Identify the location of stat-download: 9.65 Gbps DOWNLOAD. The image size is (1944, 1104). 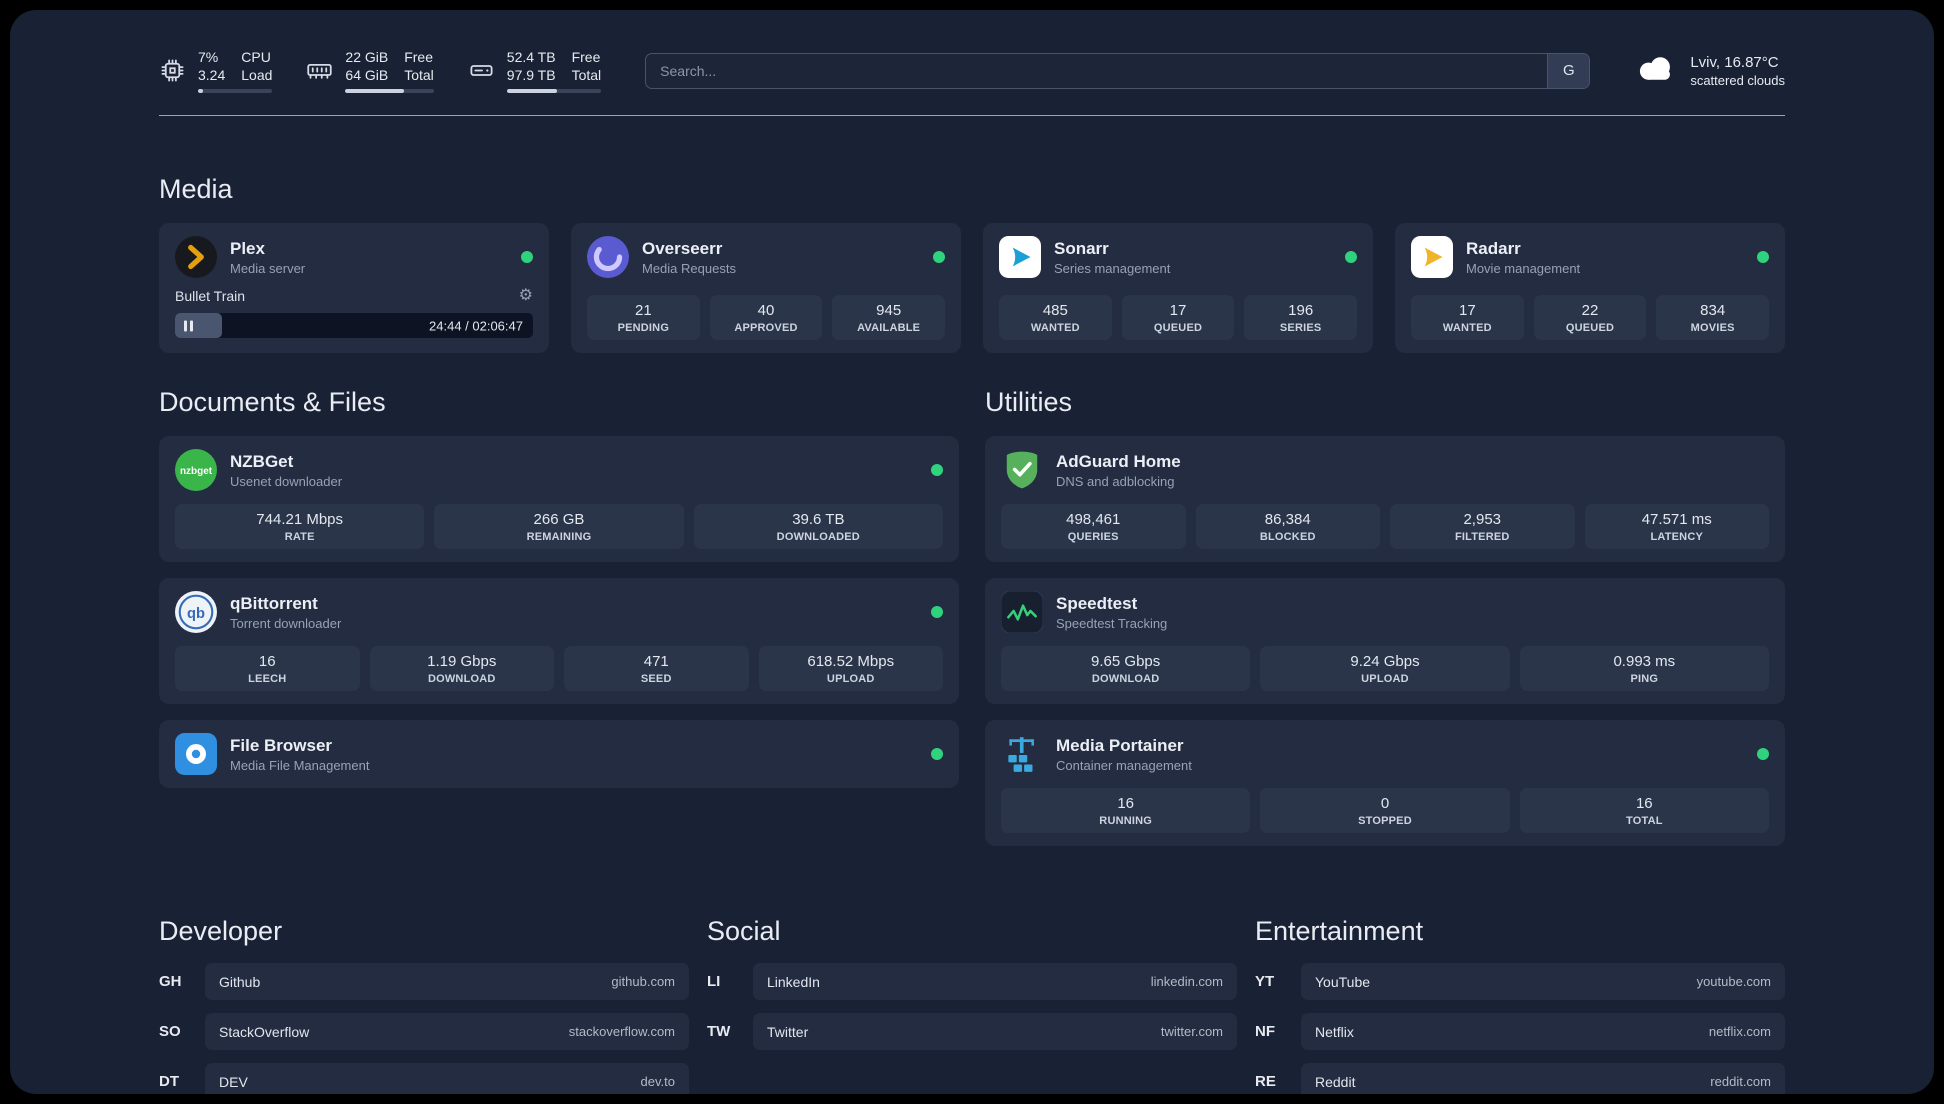
(1126, 669).